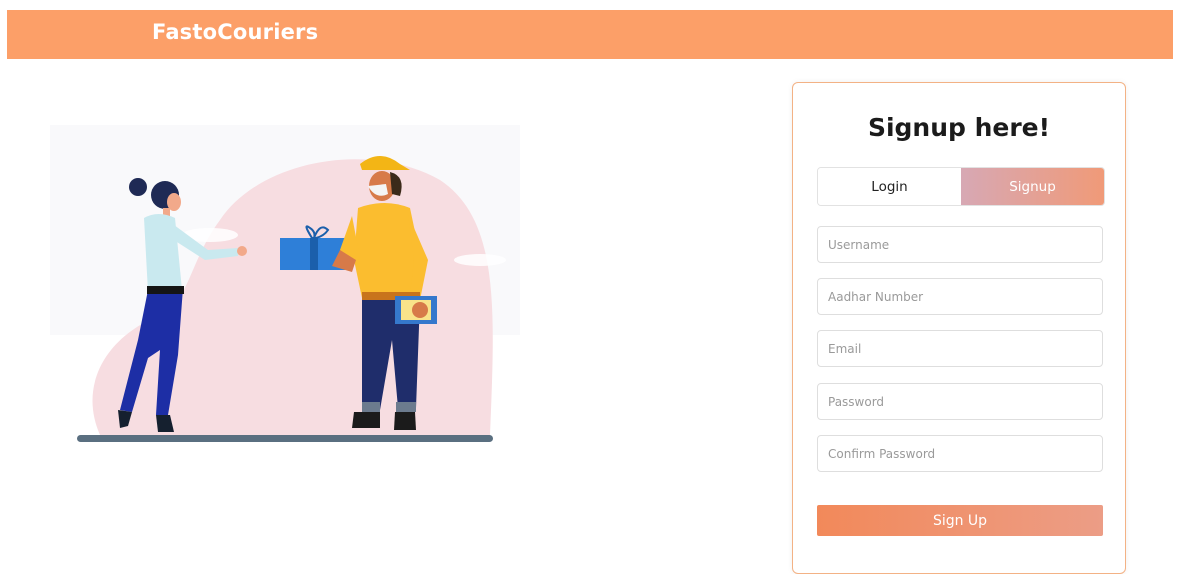  Describe the element at coordinates (590, 34) in the screenshot. I see `top-navbar: FastoCouriers` at that location.